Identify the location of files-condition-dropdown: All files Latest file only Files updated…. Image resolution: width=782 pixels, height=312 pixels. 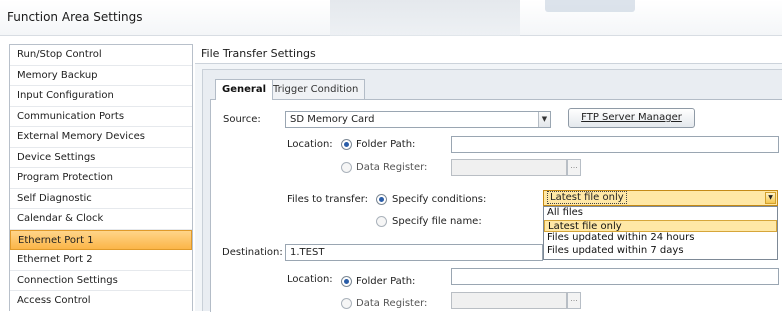
(660, 233).